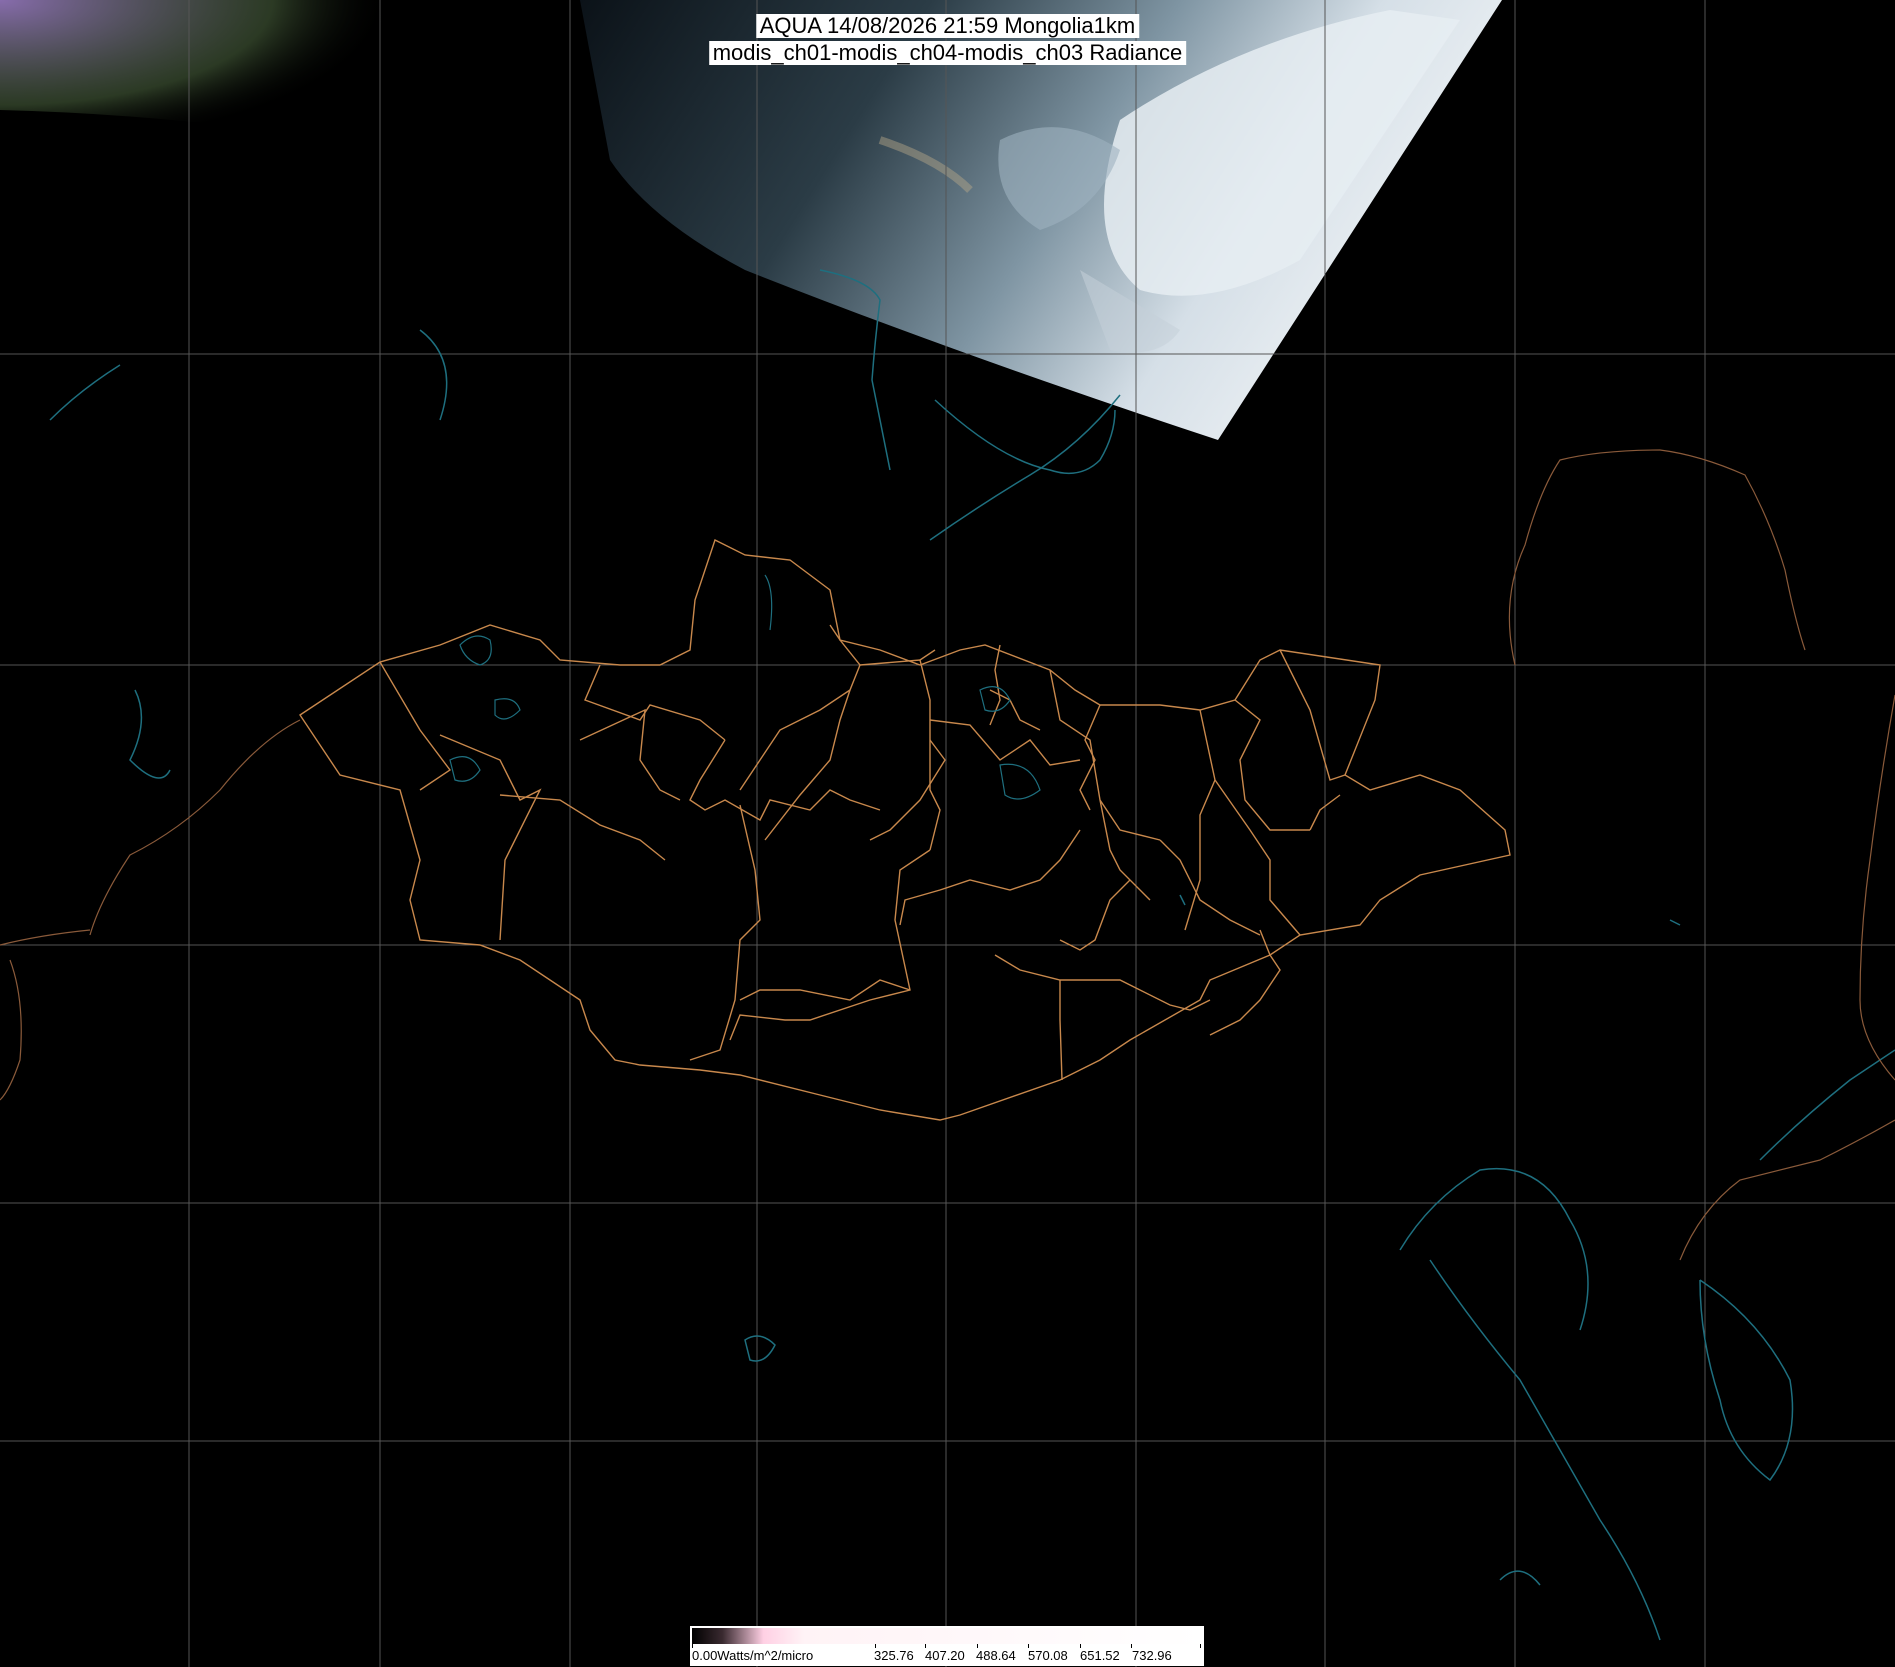  Describe the element at coordinates (753, 1655) in the screenshot. I see `colorbar-label: 0.00Watts/m^2/micro` at that location.